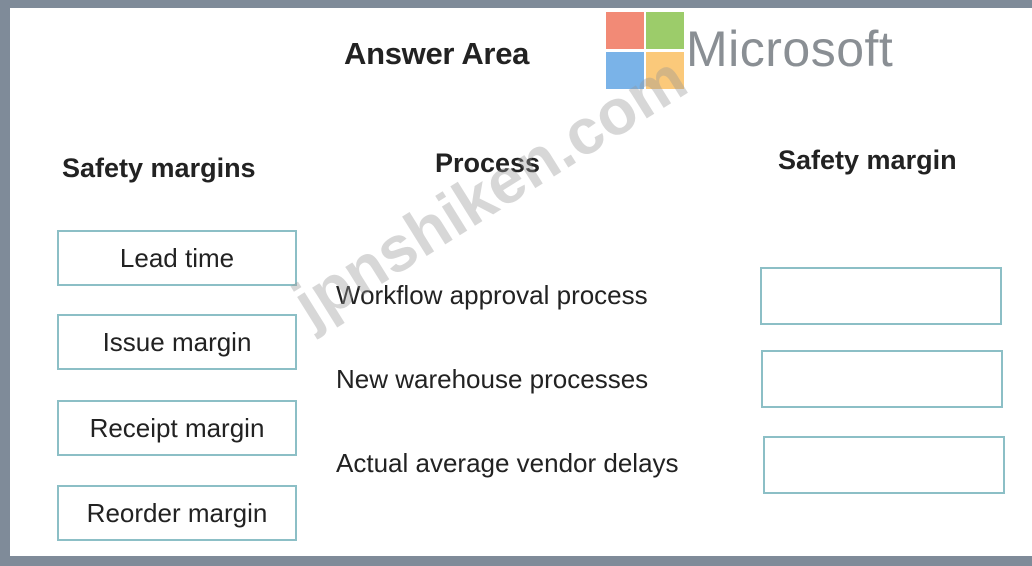 The width and height of the screenshot is (1032, 566). Describe the element at coordinates (177, 513) in the screenshot. I see `option-reorder-margin: Reorder margin` at that location.